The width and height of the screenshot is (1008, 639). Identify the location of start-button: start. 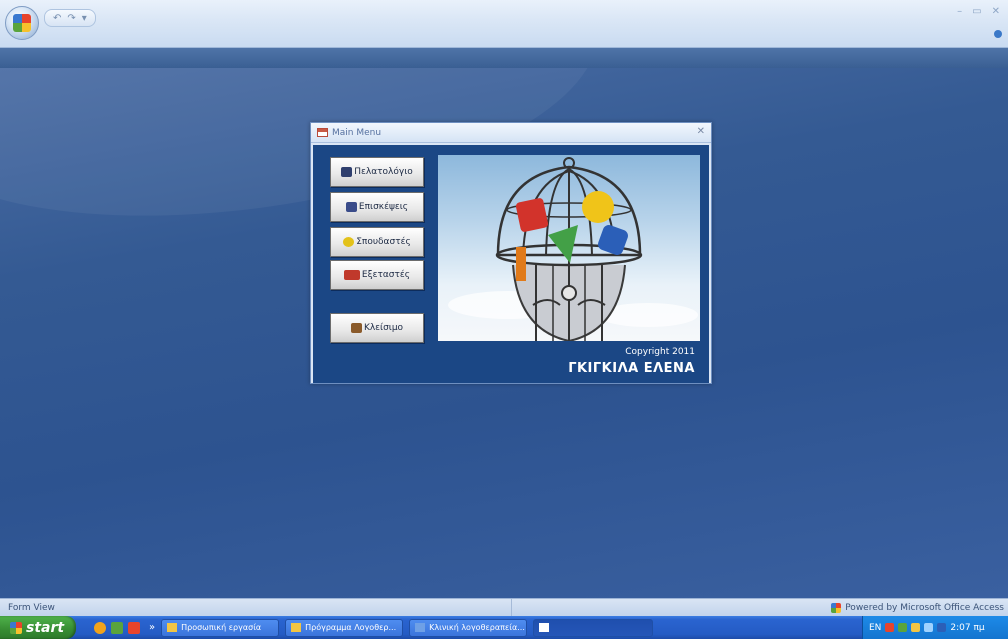
(38, 627).